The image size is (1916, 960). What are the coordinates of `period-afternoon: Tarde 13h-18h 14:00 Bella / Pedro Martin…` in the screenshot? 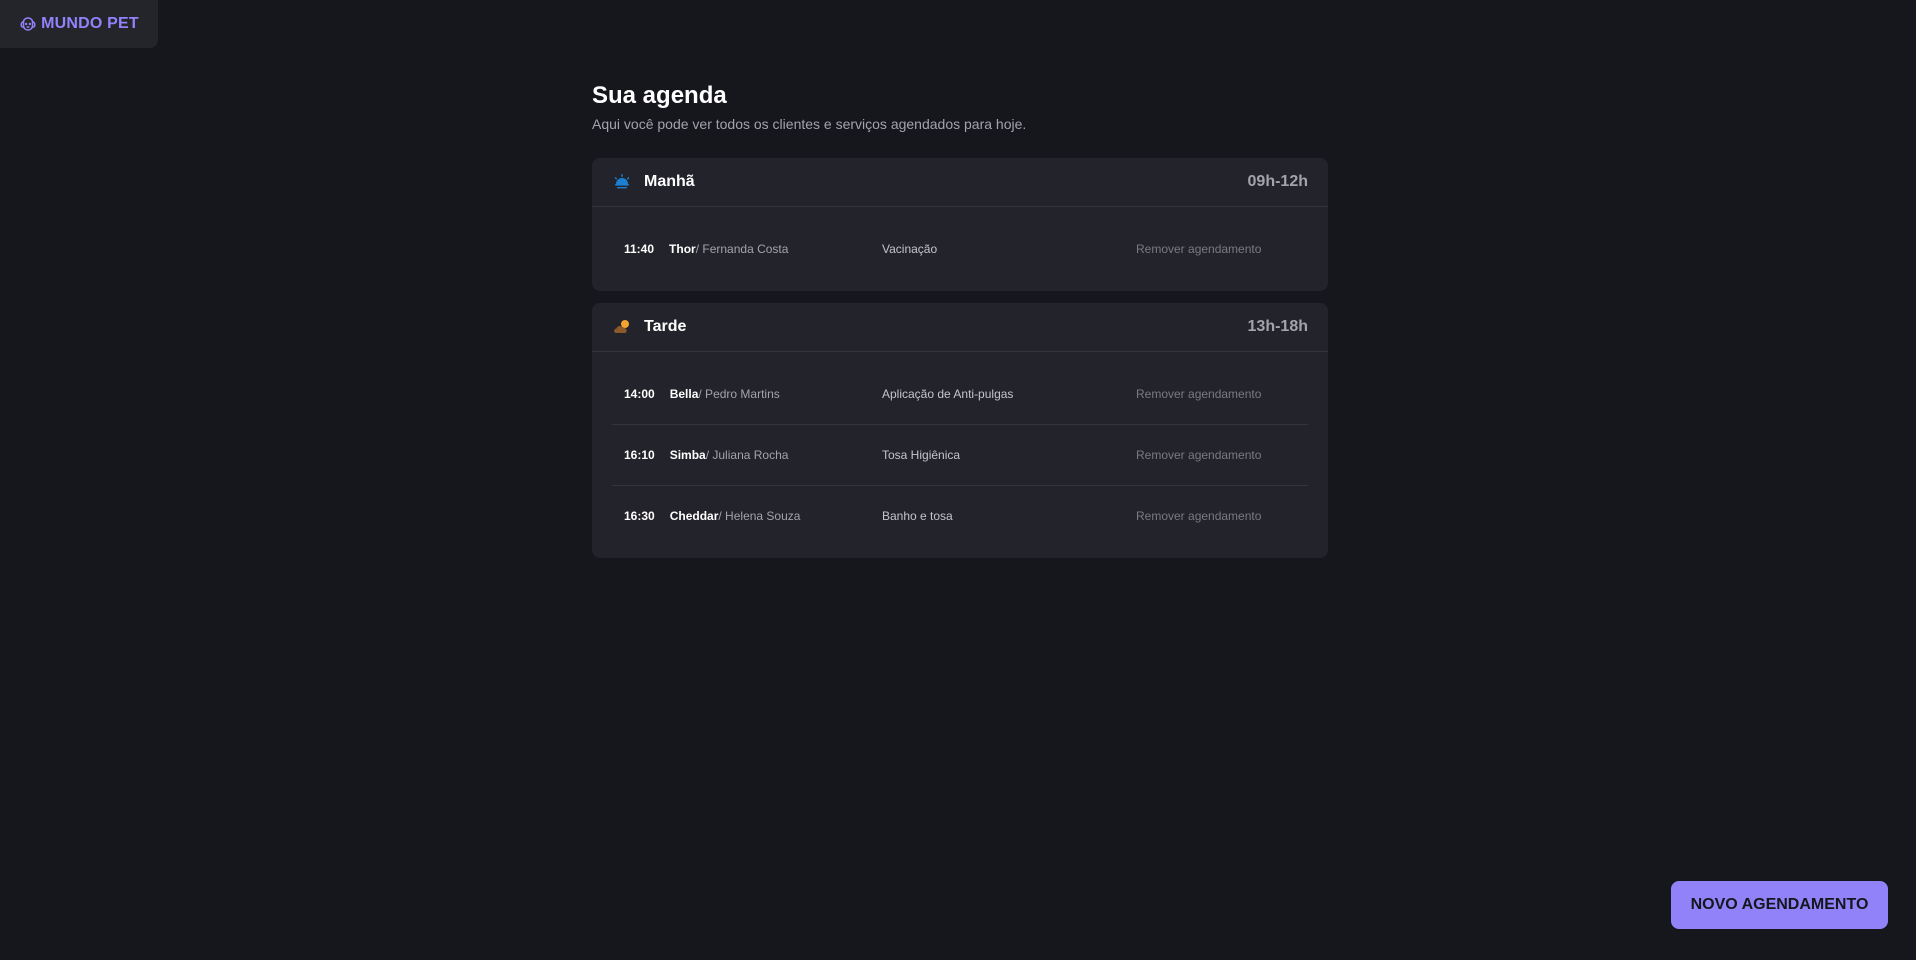 It's located at (960, 430).